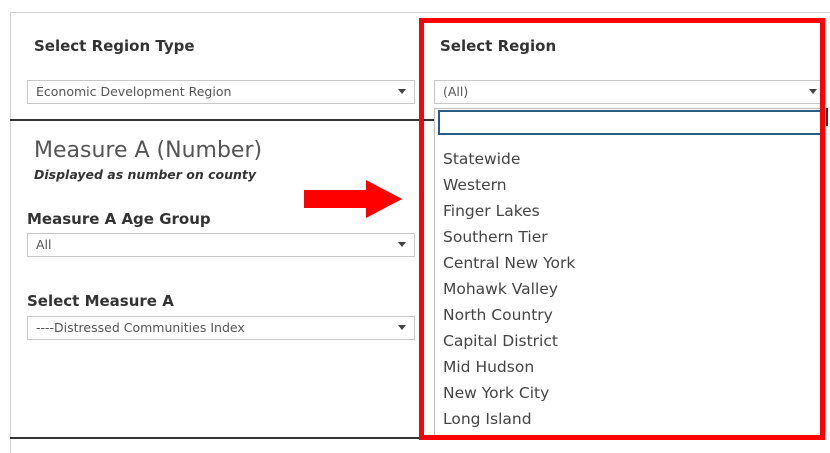  I want to click on list-item: North Country, so click(498, 315).